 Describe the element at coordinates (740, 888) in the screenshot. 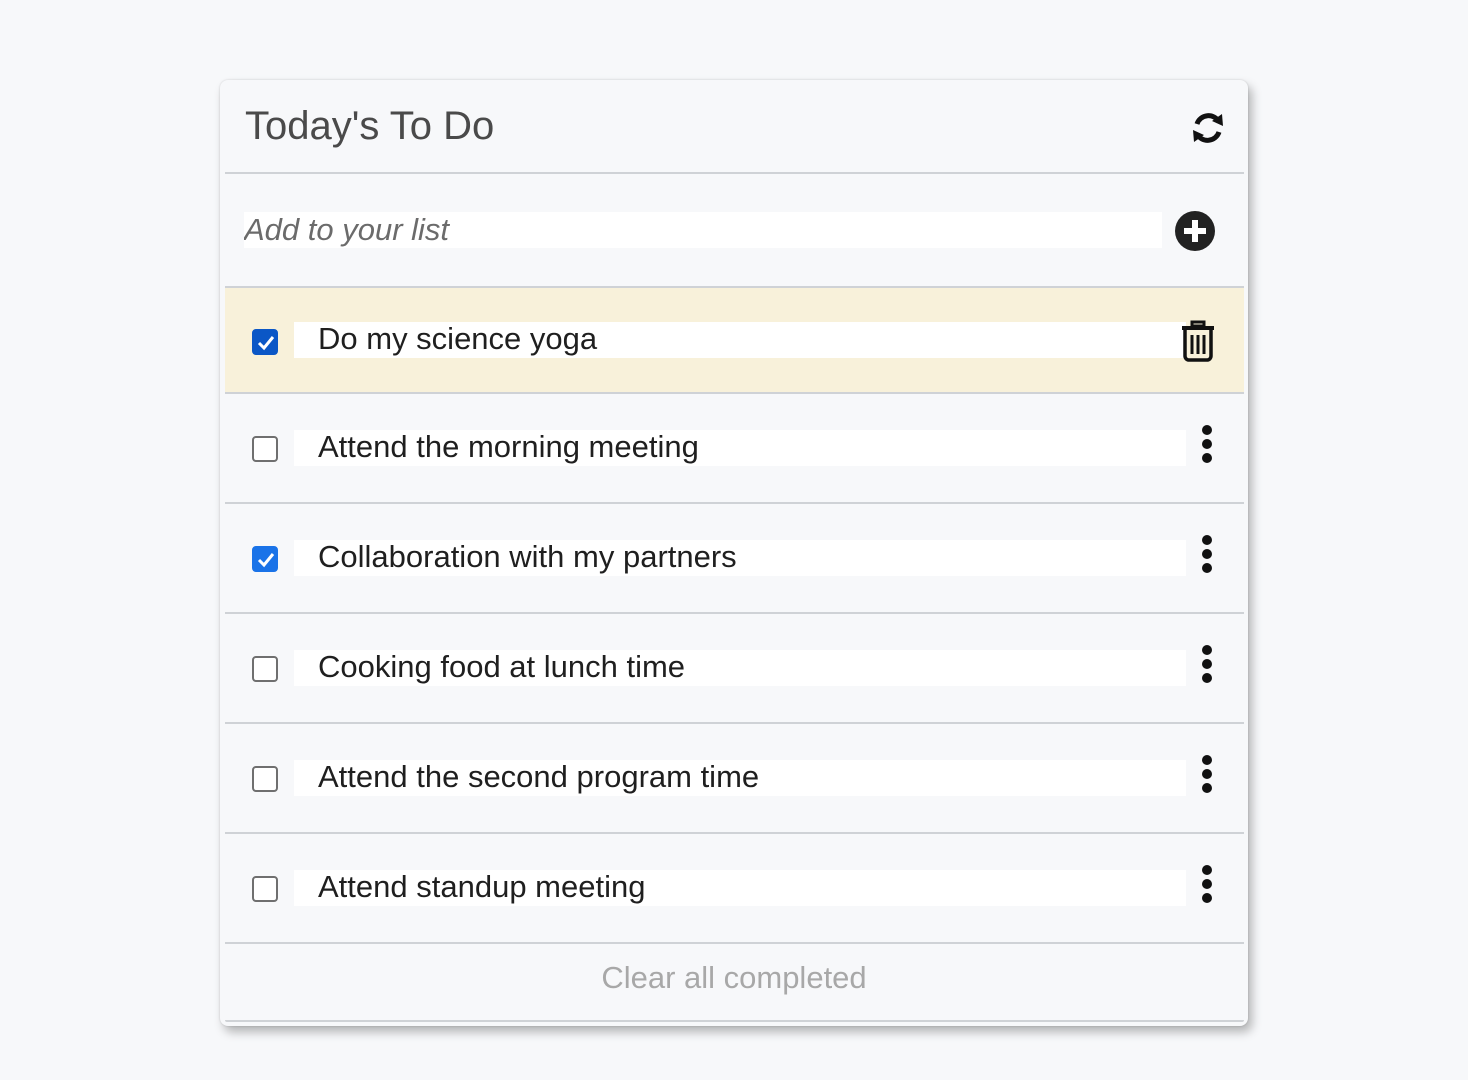

I see `item-label: Attend standup meeting` at that location.